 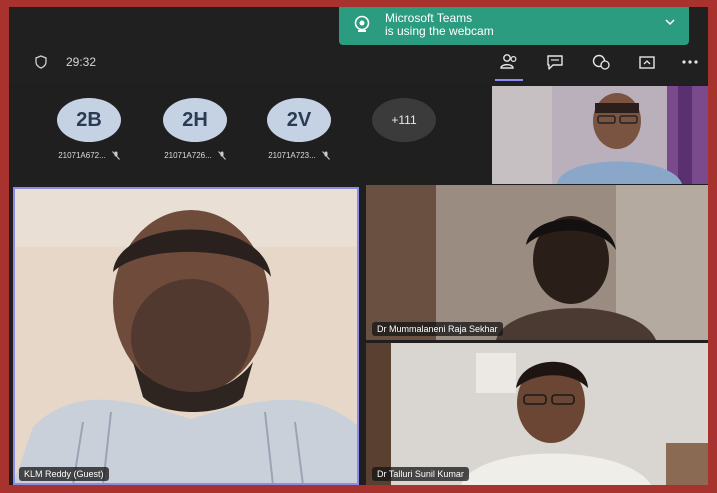 I want to click on participant-name-tag: Dr Mummalaneni Raja Sekhar, so click(x=437, y=329).